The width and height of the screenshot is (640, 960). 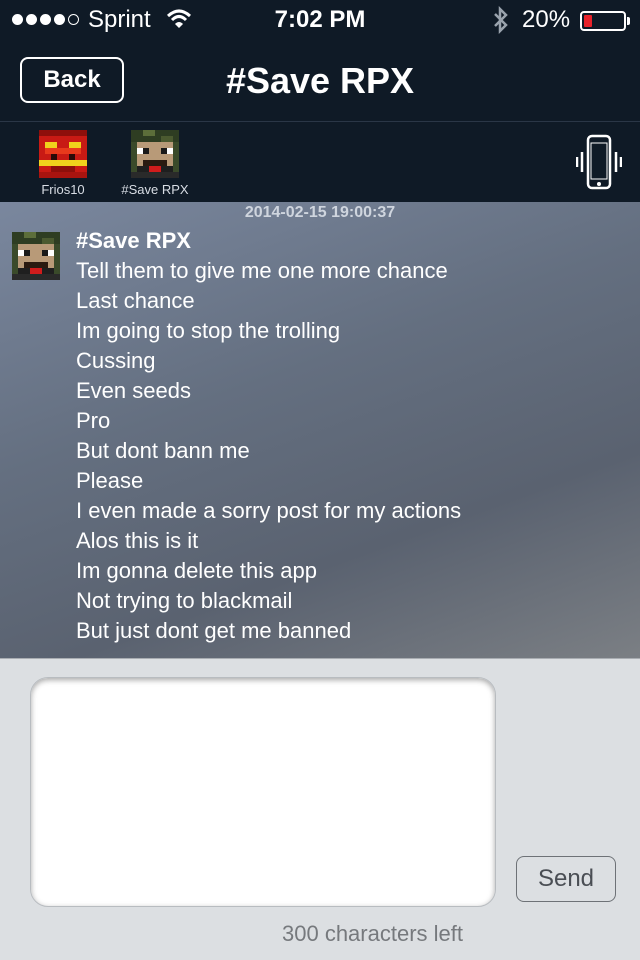 I want to click on battery-level, so click(x=588, y=21).